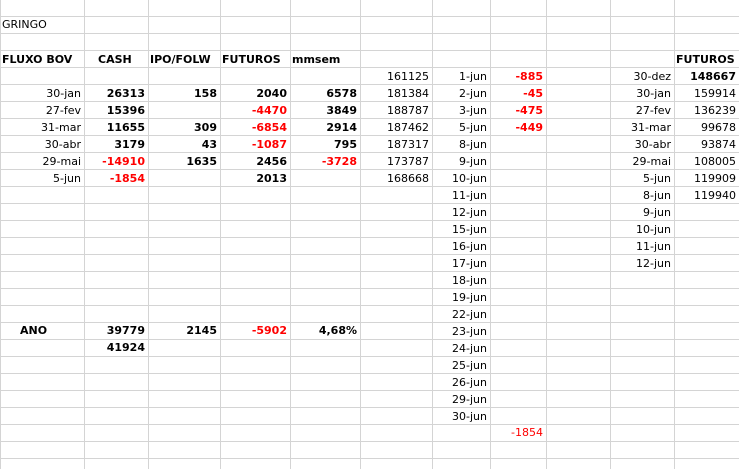 Image resolution: width=739 pixels, height=469 pixels. I want to click on right-value: 148667, so click(706, 76).